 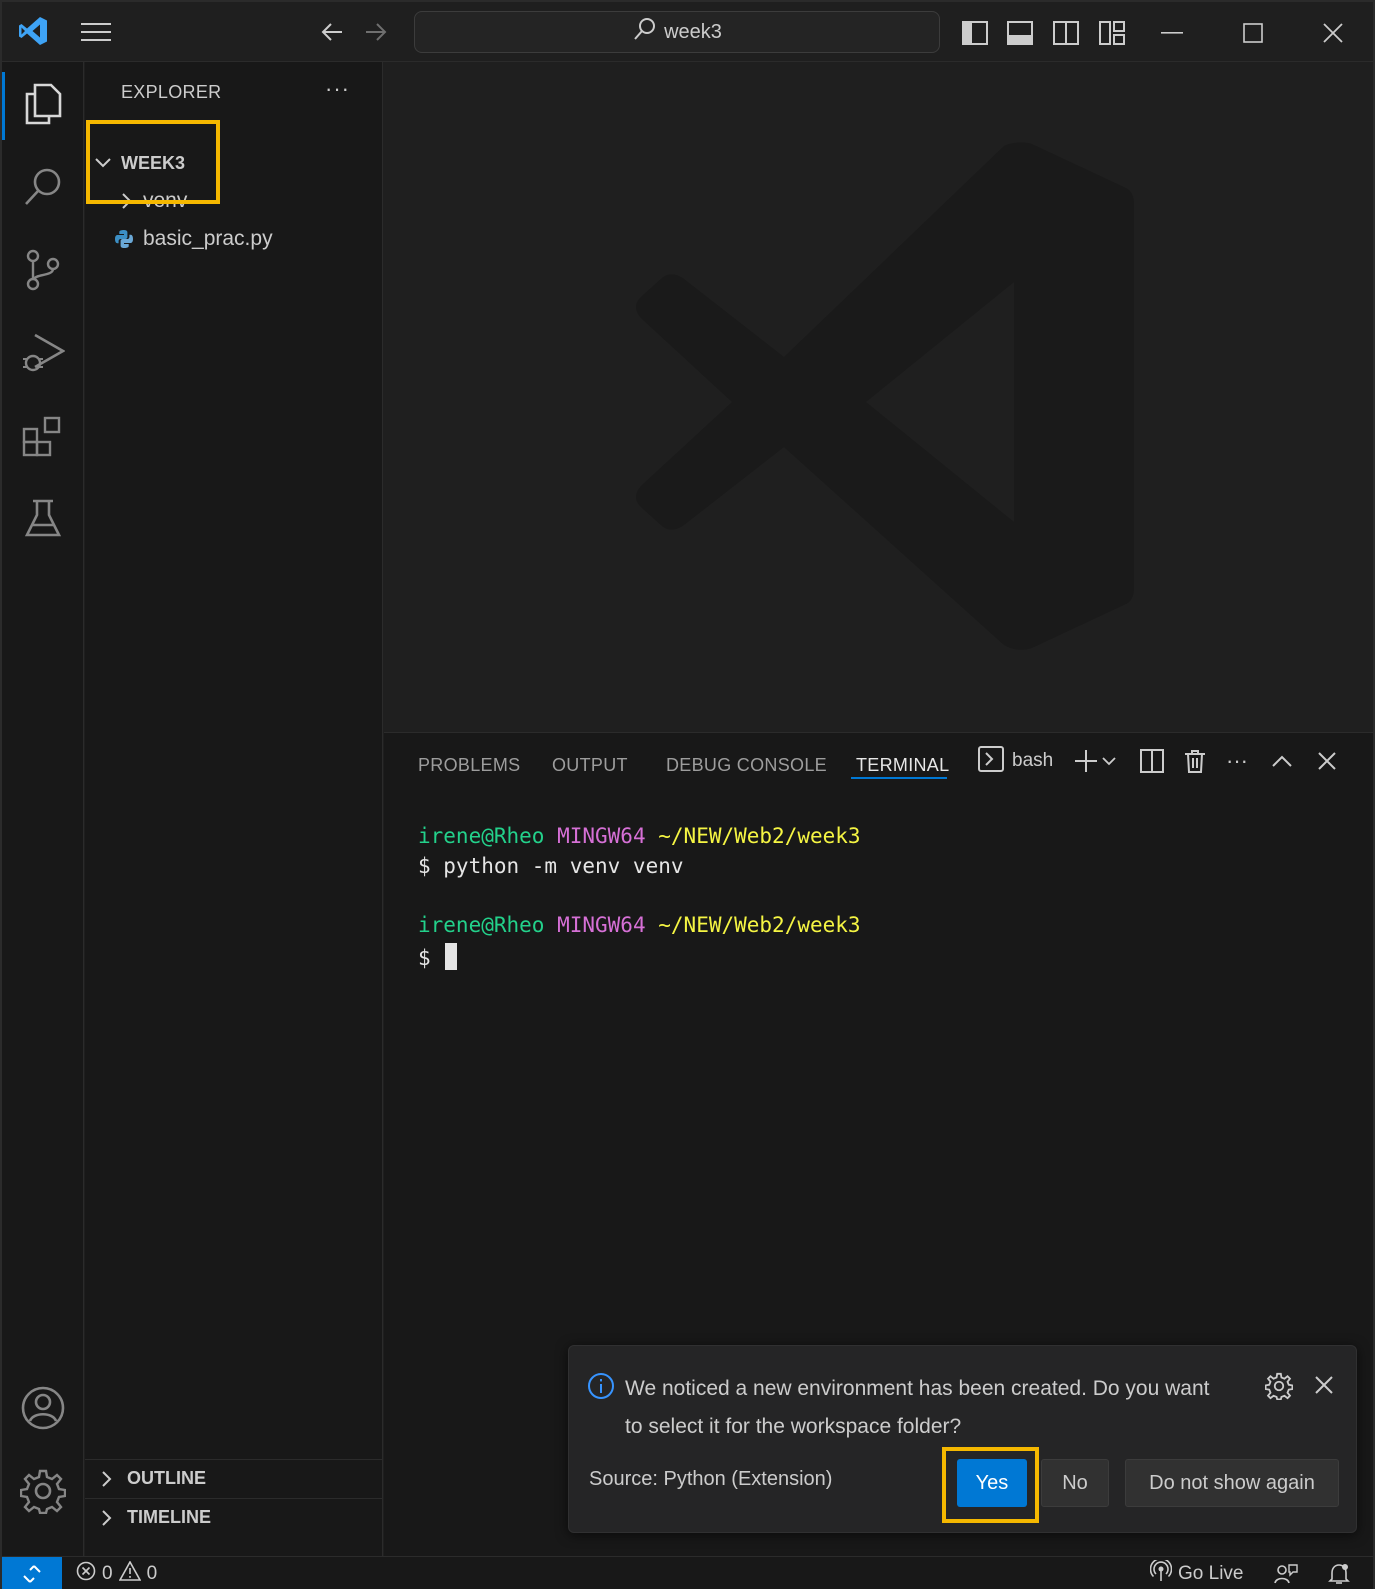 I want to click on terminal-prompt-symbol: $, so click(x=424, y=958).